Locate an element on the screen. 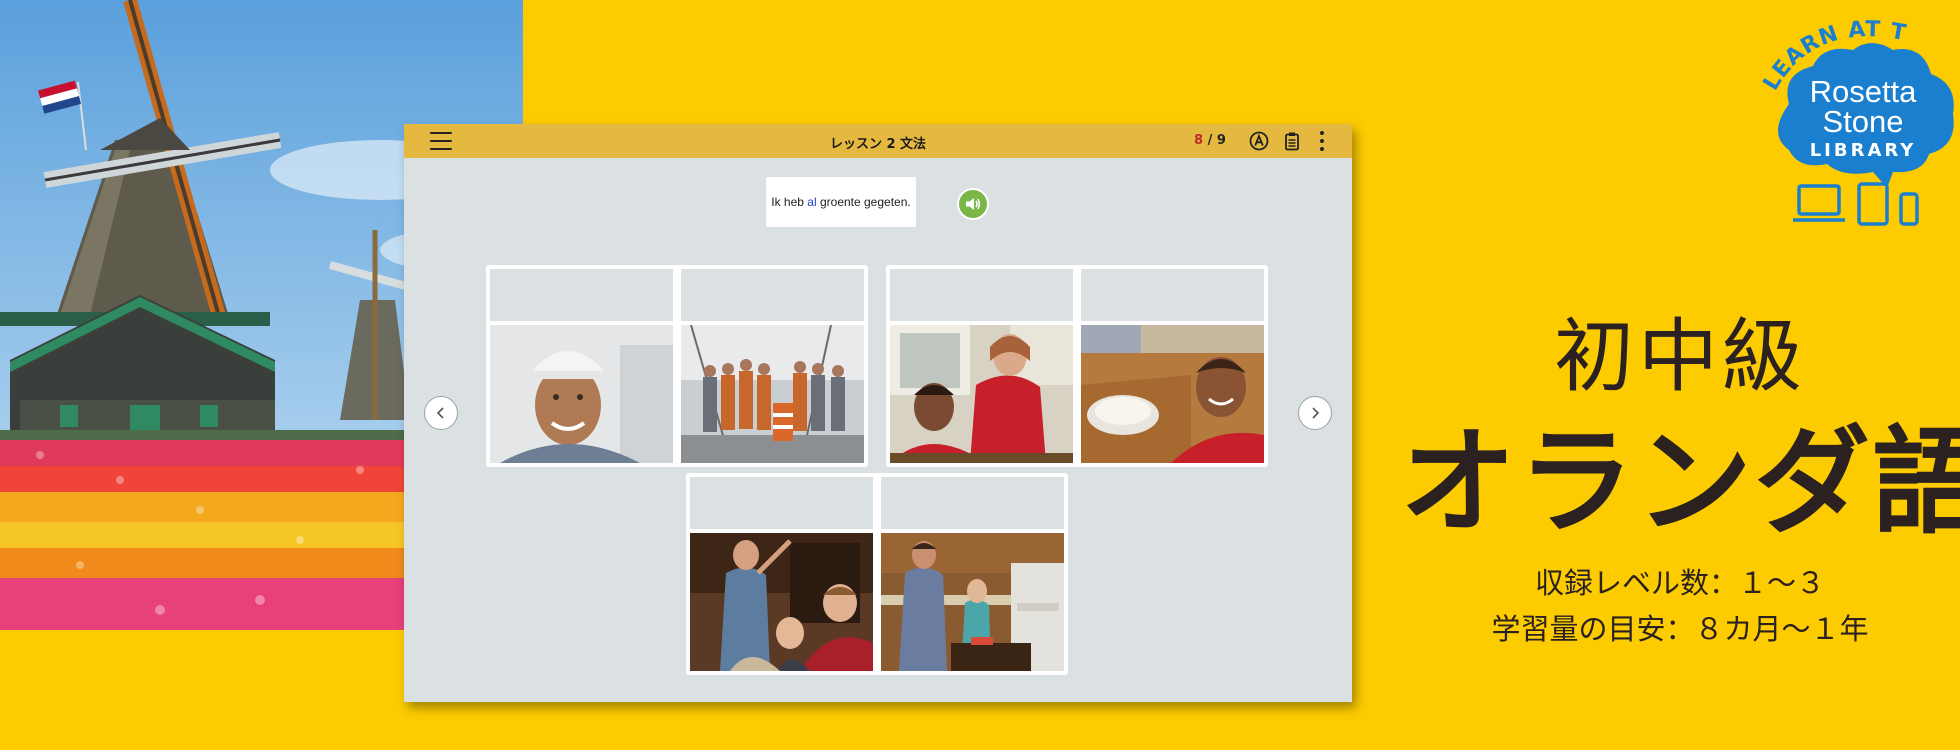  prompt-before: Ik heb is located at coordinates (789, 202).